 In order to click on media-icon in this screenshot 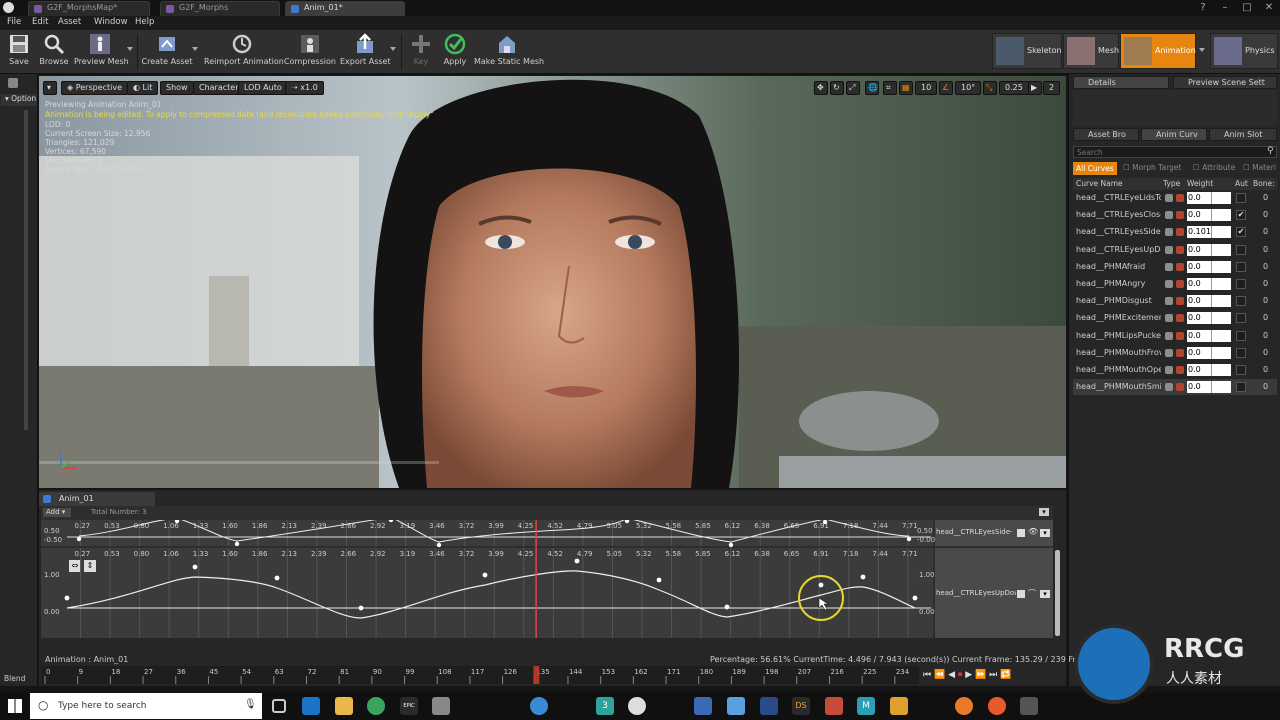, I will do `click(441, 706)`.